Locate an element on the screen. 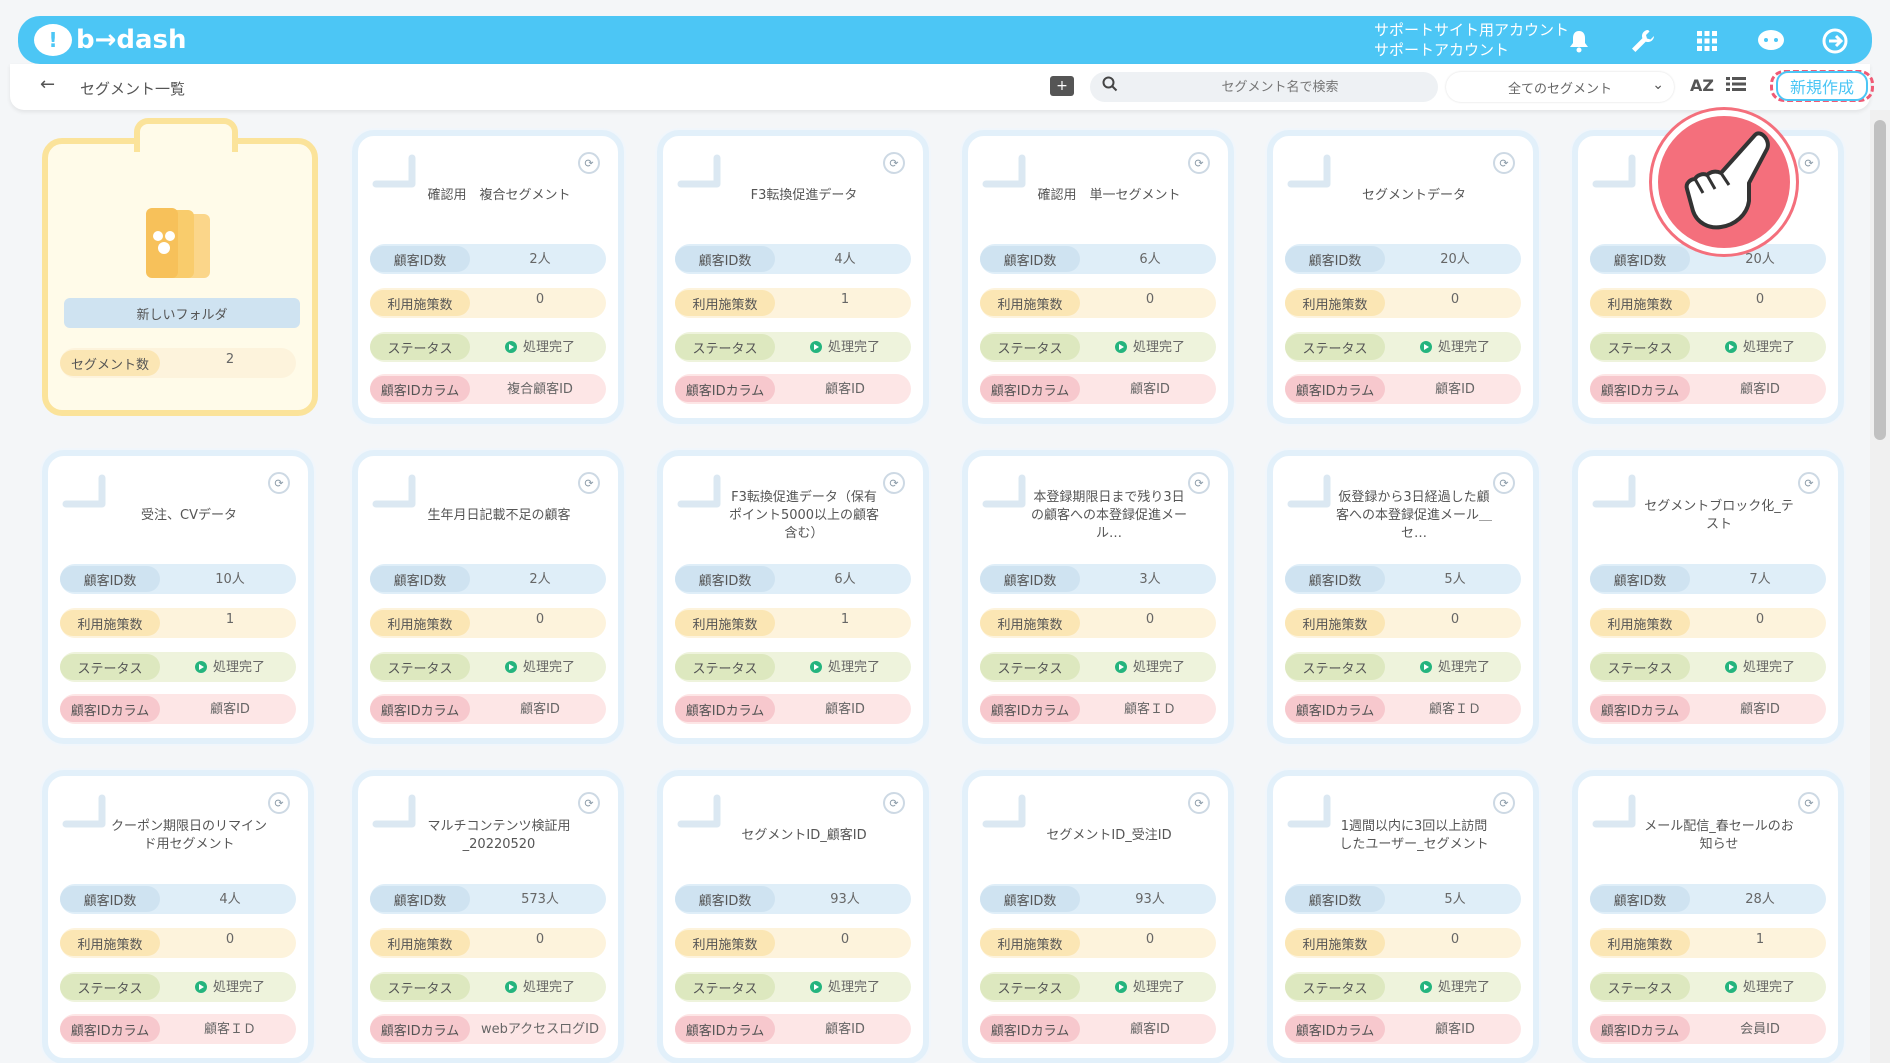 This screenshot has width=1890, height=1063. customers-value: 4人 is located at coordinates (845, 259).